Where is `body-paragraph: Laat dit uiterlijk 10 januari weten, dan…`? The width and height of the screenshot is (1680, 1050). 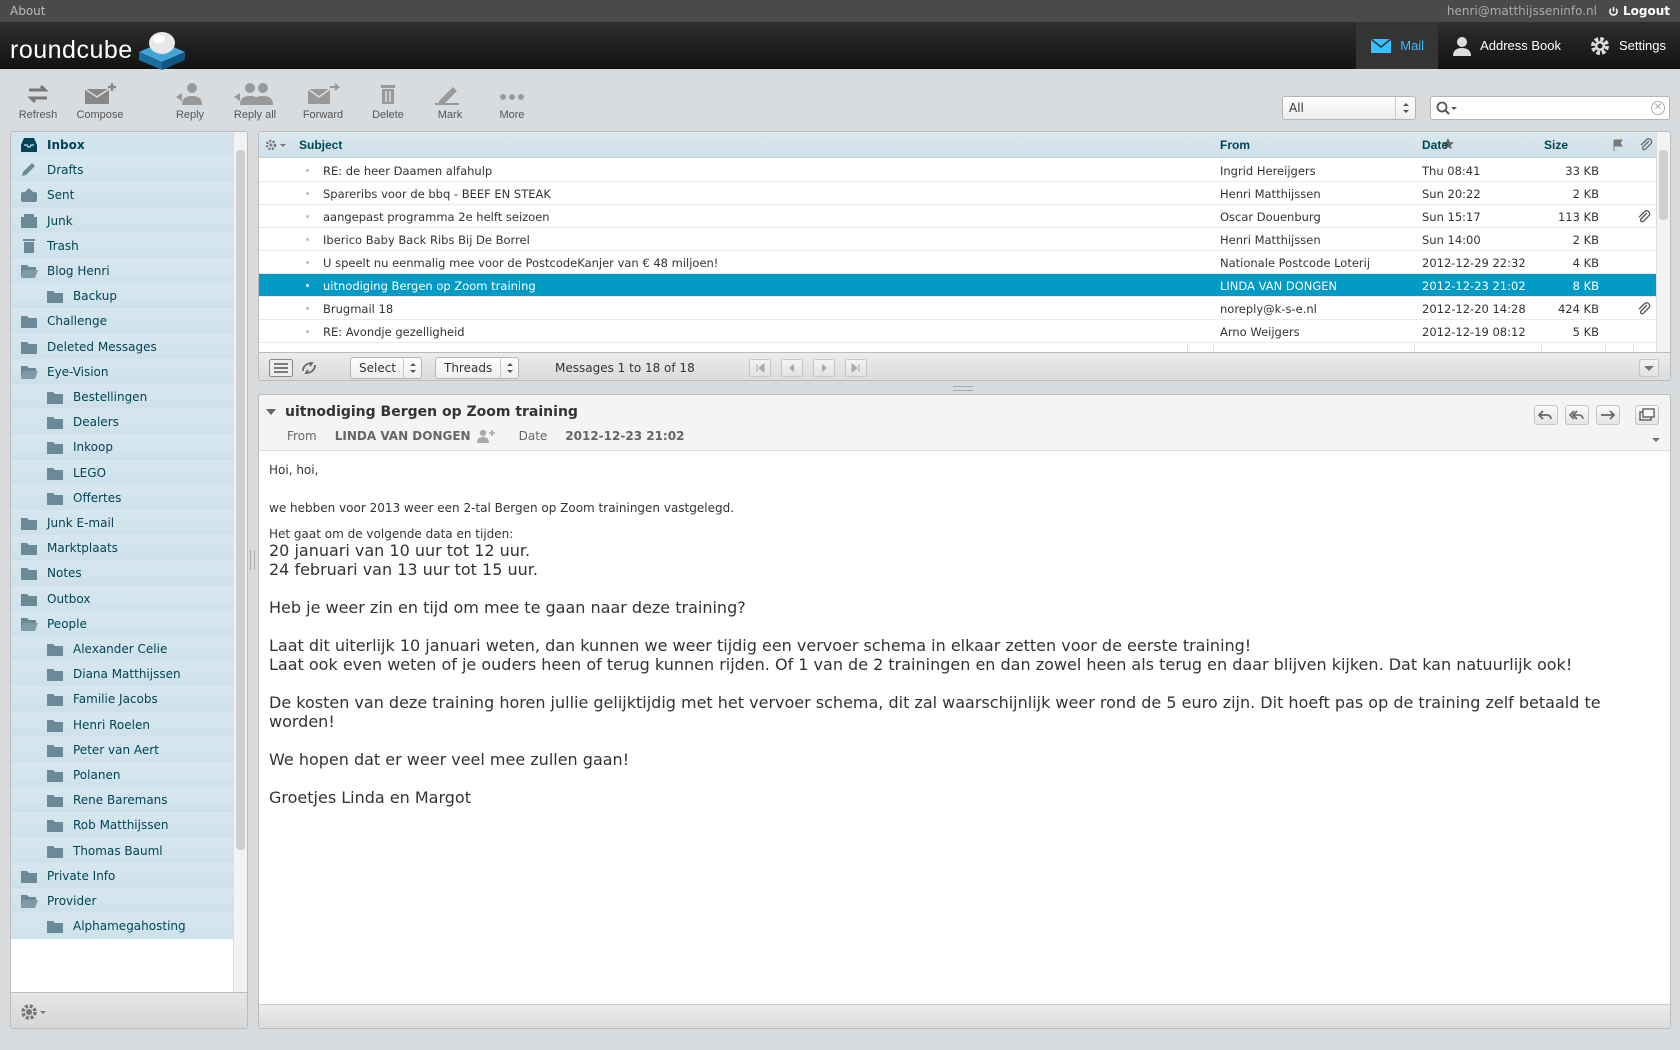 body-paragraph: Laat dit uiterlijk 10 januari weten, dan… is located at coordinates (760, 645).